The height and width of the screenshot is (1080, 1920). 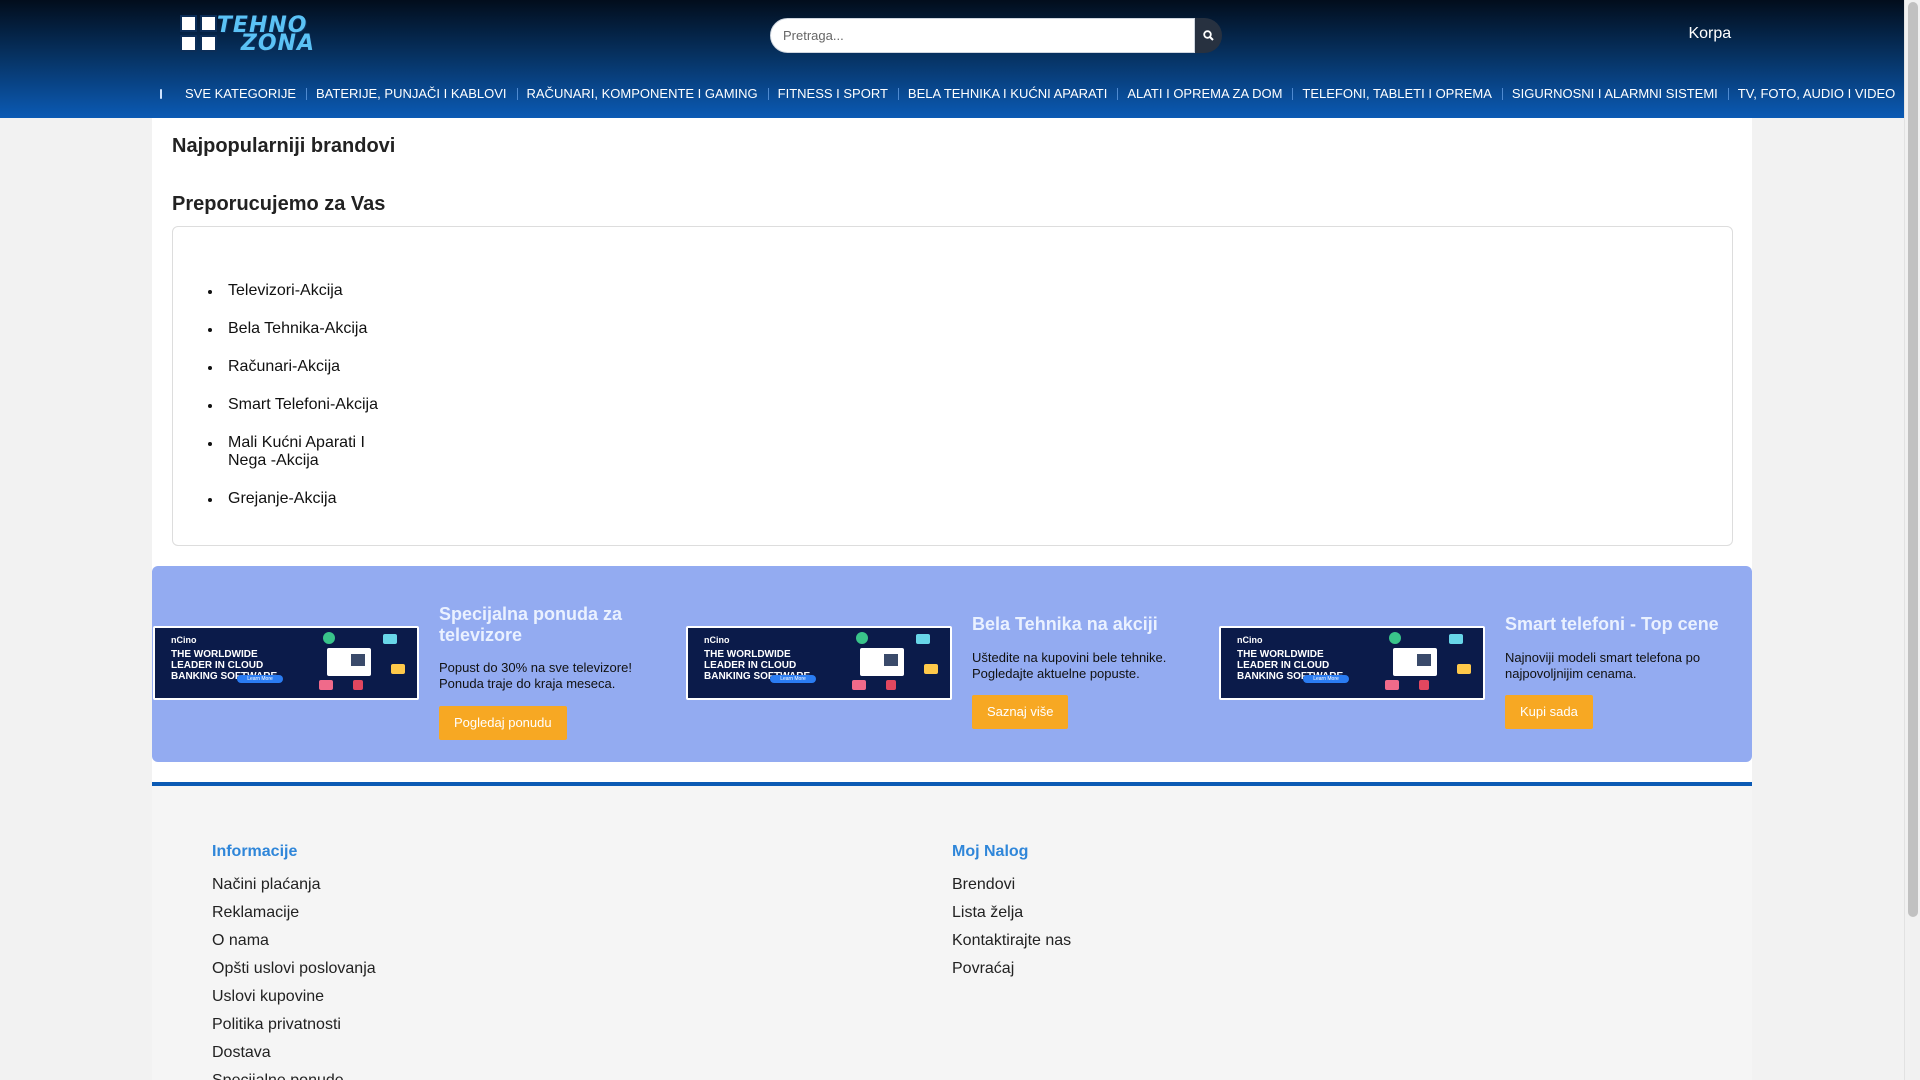 I want to click on cart-link: Korpa, so click(x=1704, y=34).